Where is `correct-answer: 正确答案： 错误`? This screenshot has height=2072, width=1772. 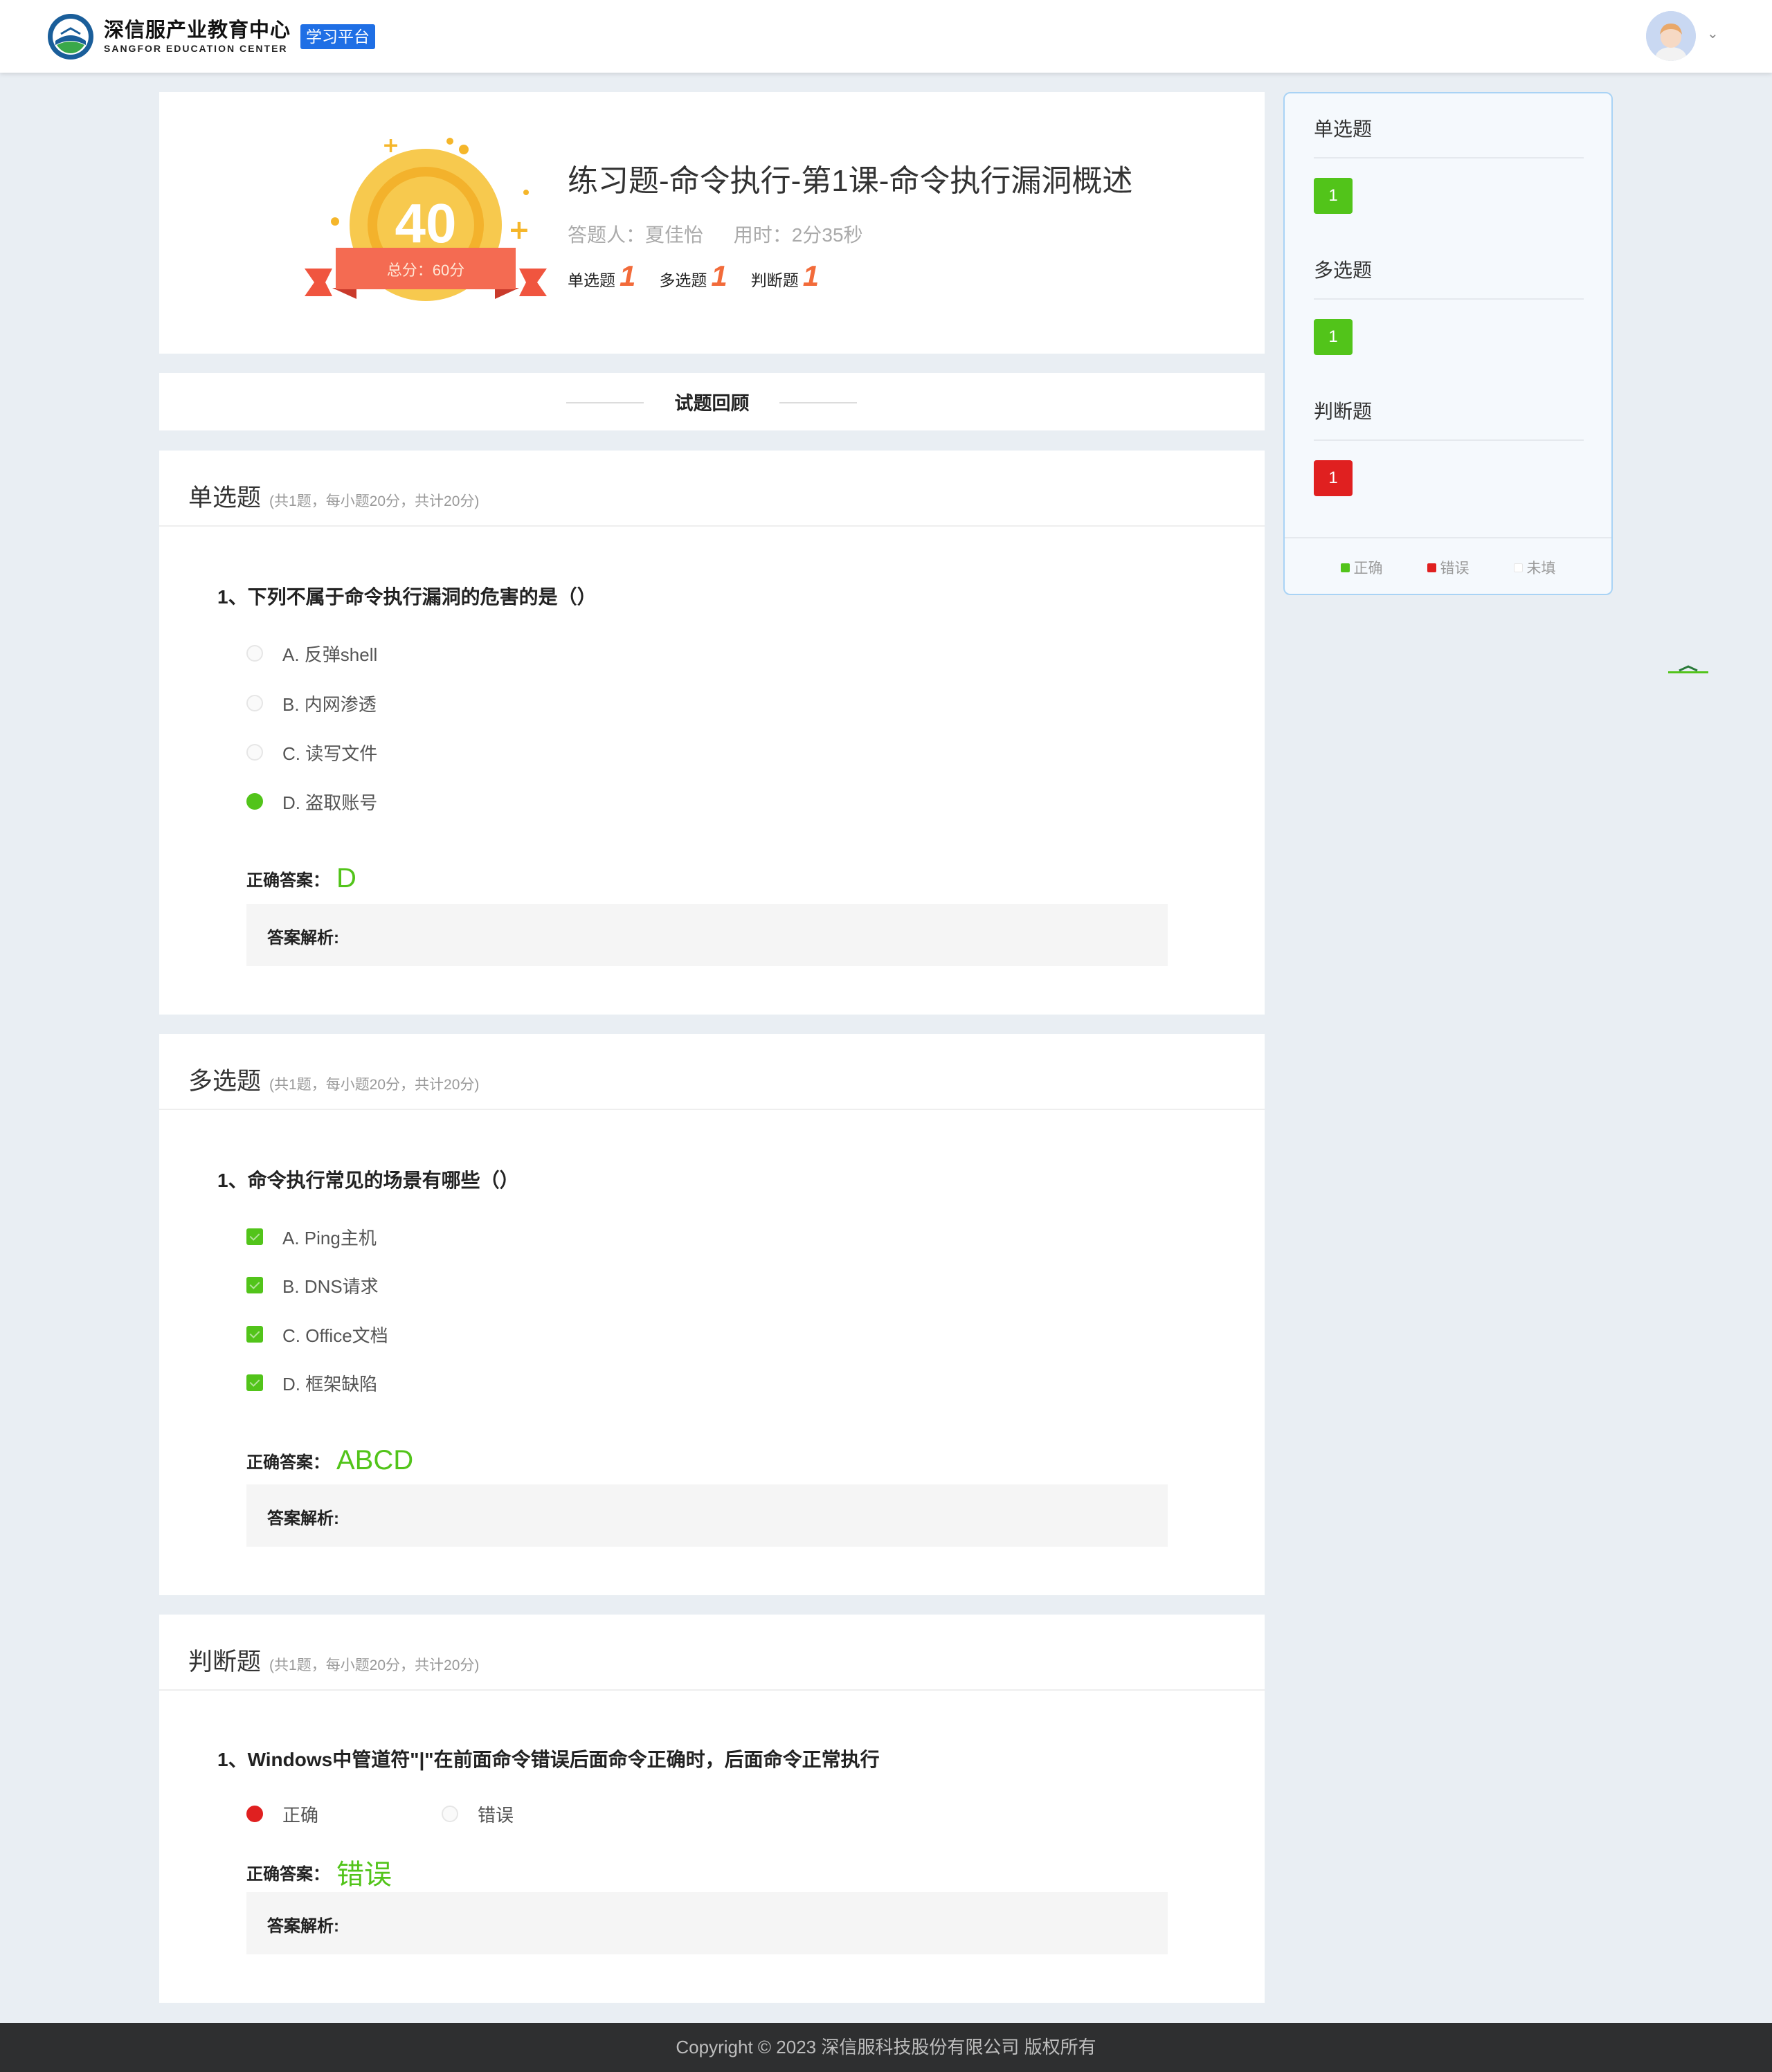 correct-answer: 正确答案： 错误 is located at coordinates (319, 1872).